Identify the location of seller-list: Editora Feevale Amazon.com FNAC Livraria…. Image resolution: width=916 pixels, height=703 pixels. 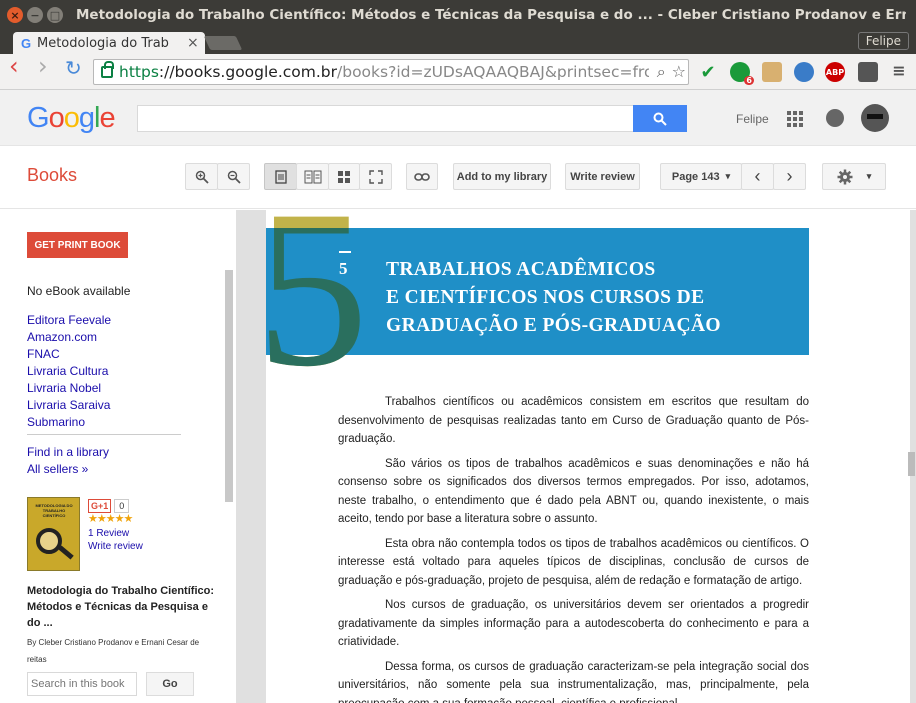
(69, 371).